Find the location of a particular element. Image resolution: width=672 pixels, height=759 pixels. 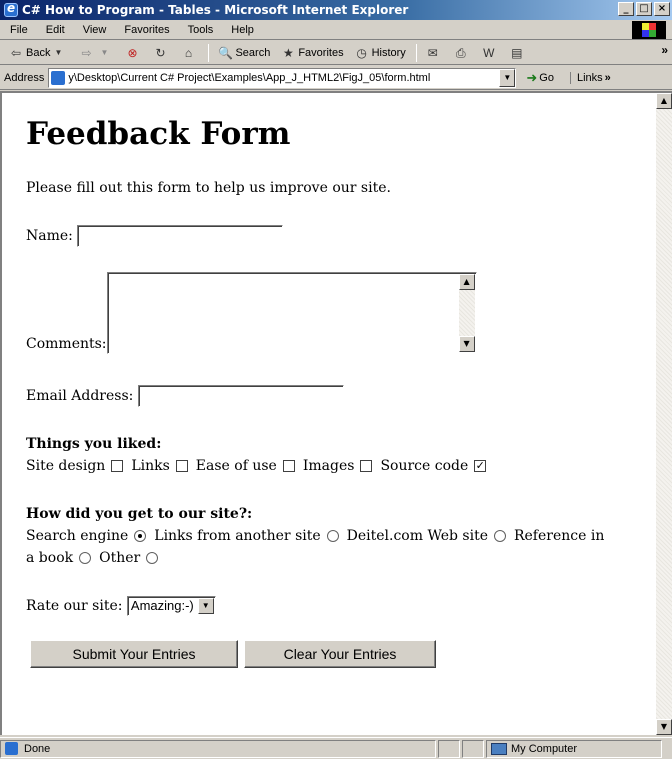

how-label: Links from another site is located at coordinates (237, 536).